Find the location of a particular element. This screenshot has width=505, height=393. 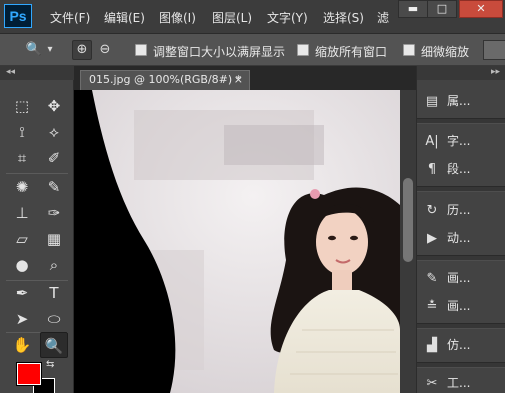

zoom-tool-icon: 🔍 is located at coordinates (34, 50).